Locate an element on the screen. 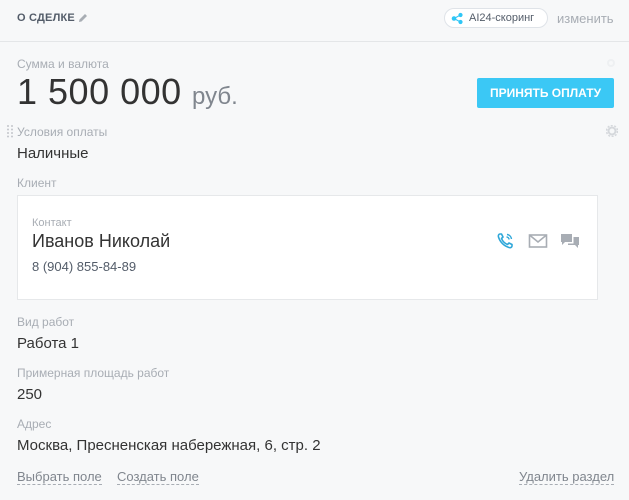 The height and width of the screenshot is (500, 629). section-header: О СДЕЛКЕ AI24-скоринг изменить is located at coordinates (314, 21).